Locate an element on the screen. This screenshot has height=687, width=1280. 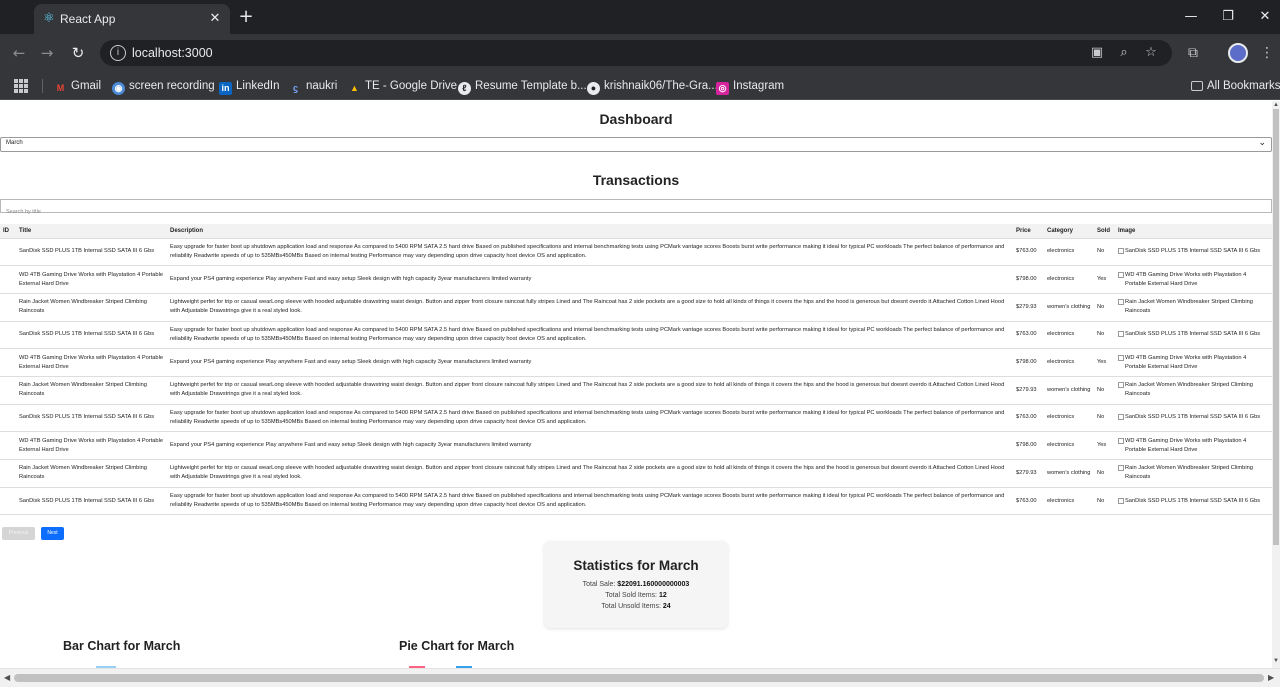
tab-title: React App is located at coordinates (88, 19).